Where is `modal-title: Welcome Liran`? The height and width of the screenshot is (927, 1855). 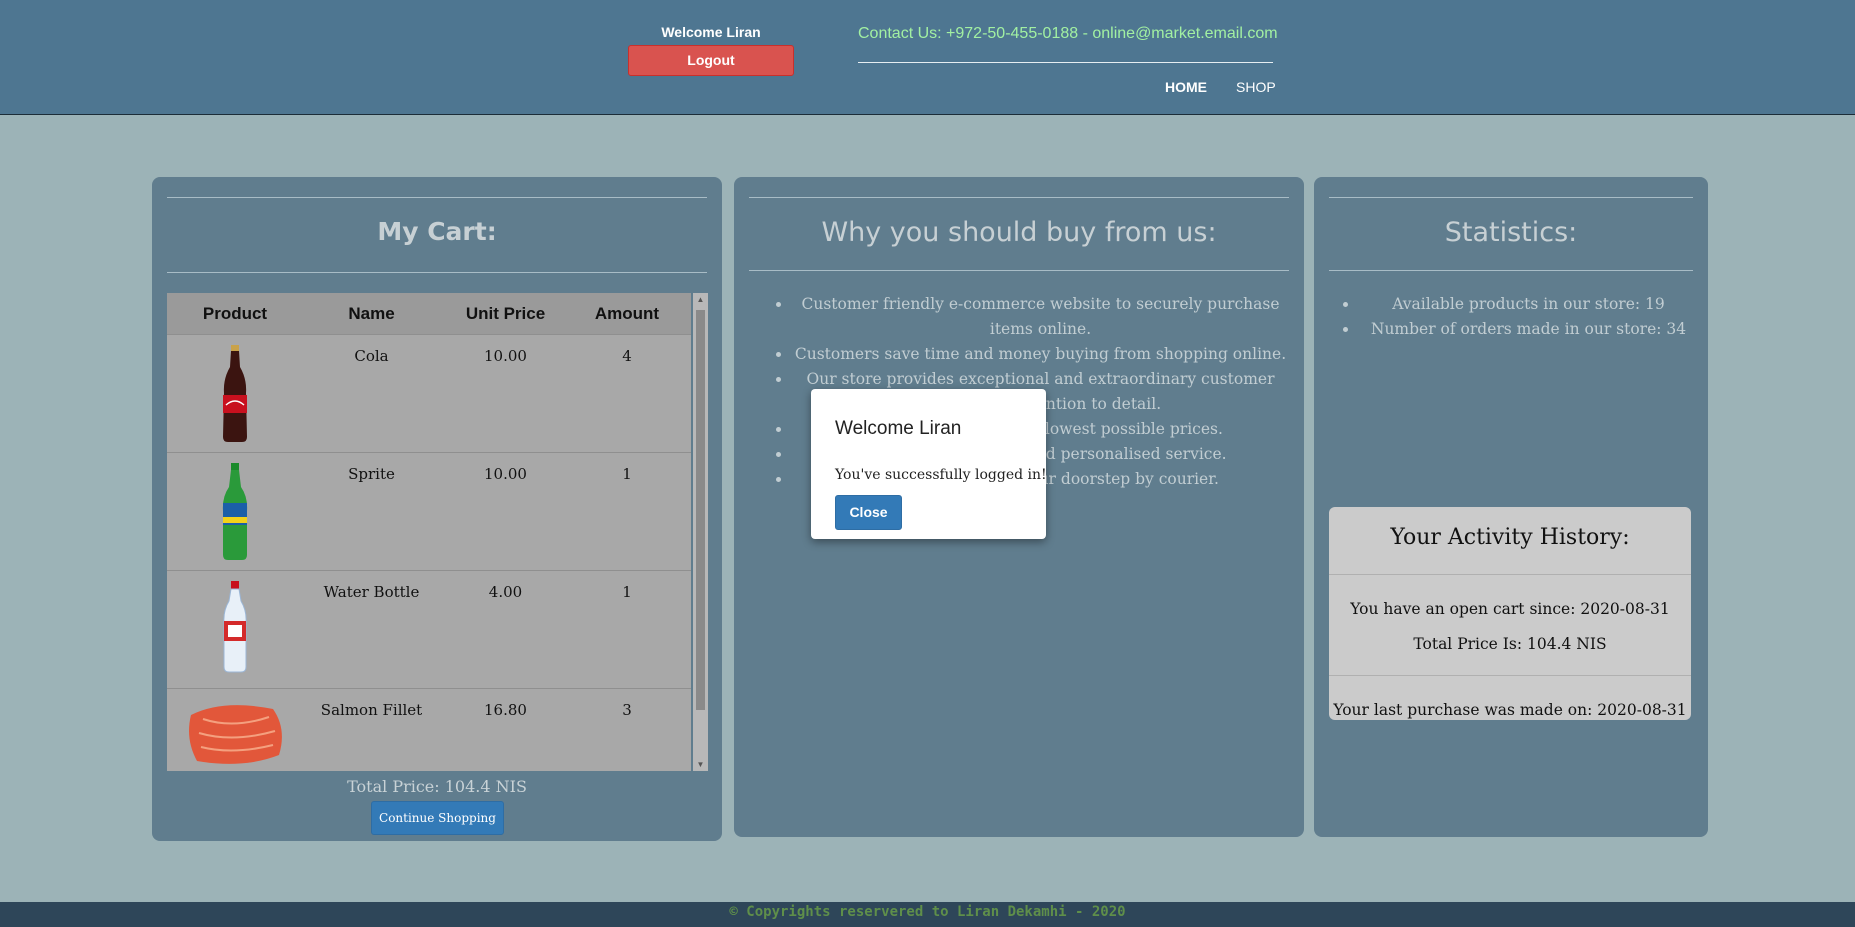 modal-title: Welcome Liran is located at coordinates (898, 428).